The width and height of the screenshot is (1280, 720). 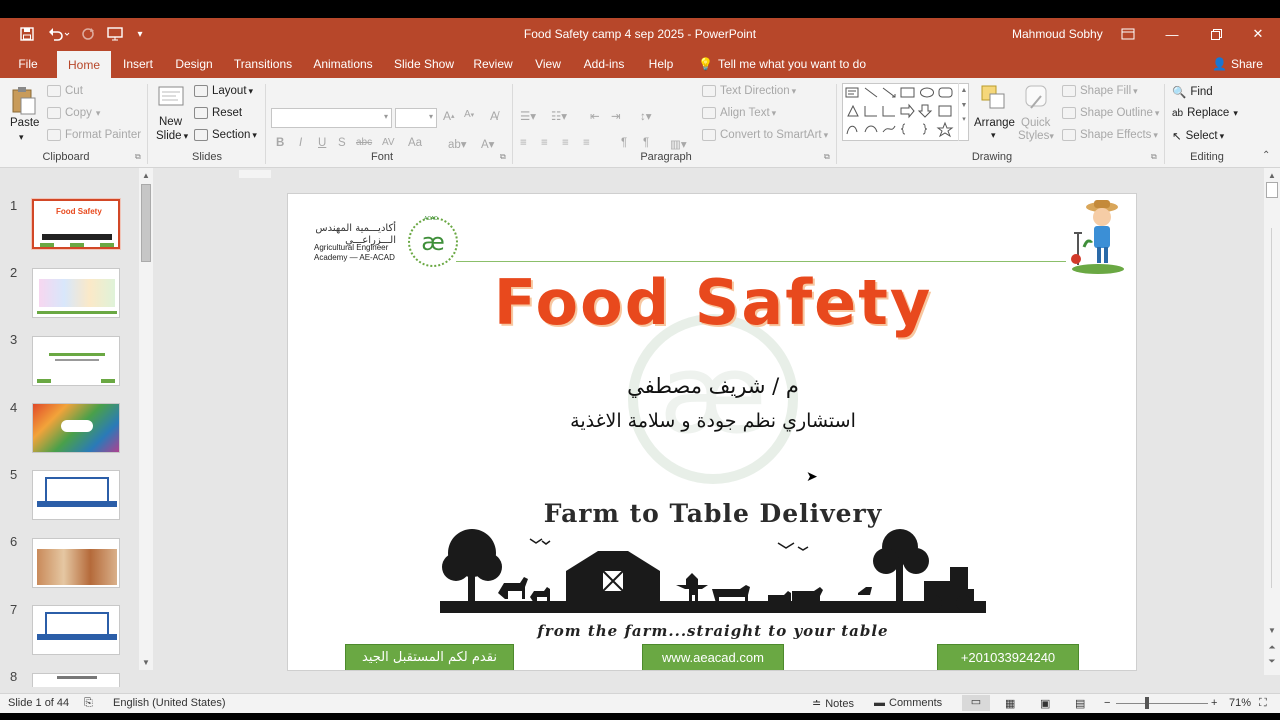 I want to click on replace-button: ab Replace ▾, so click(x=1205, y=113).